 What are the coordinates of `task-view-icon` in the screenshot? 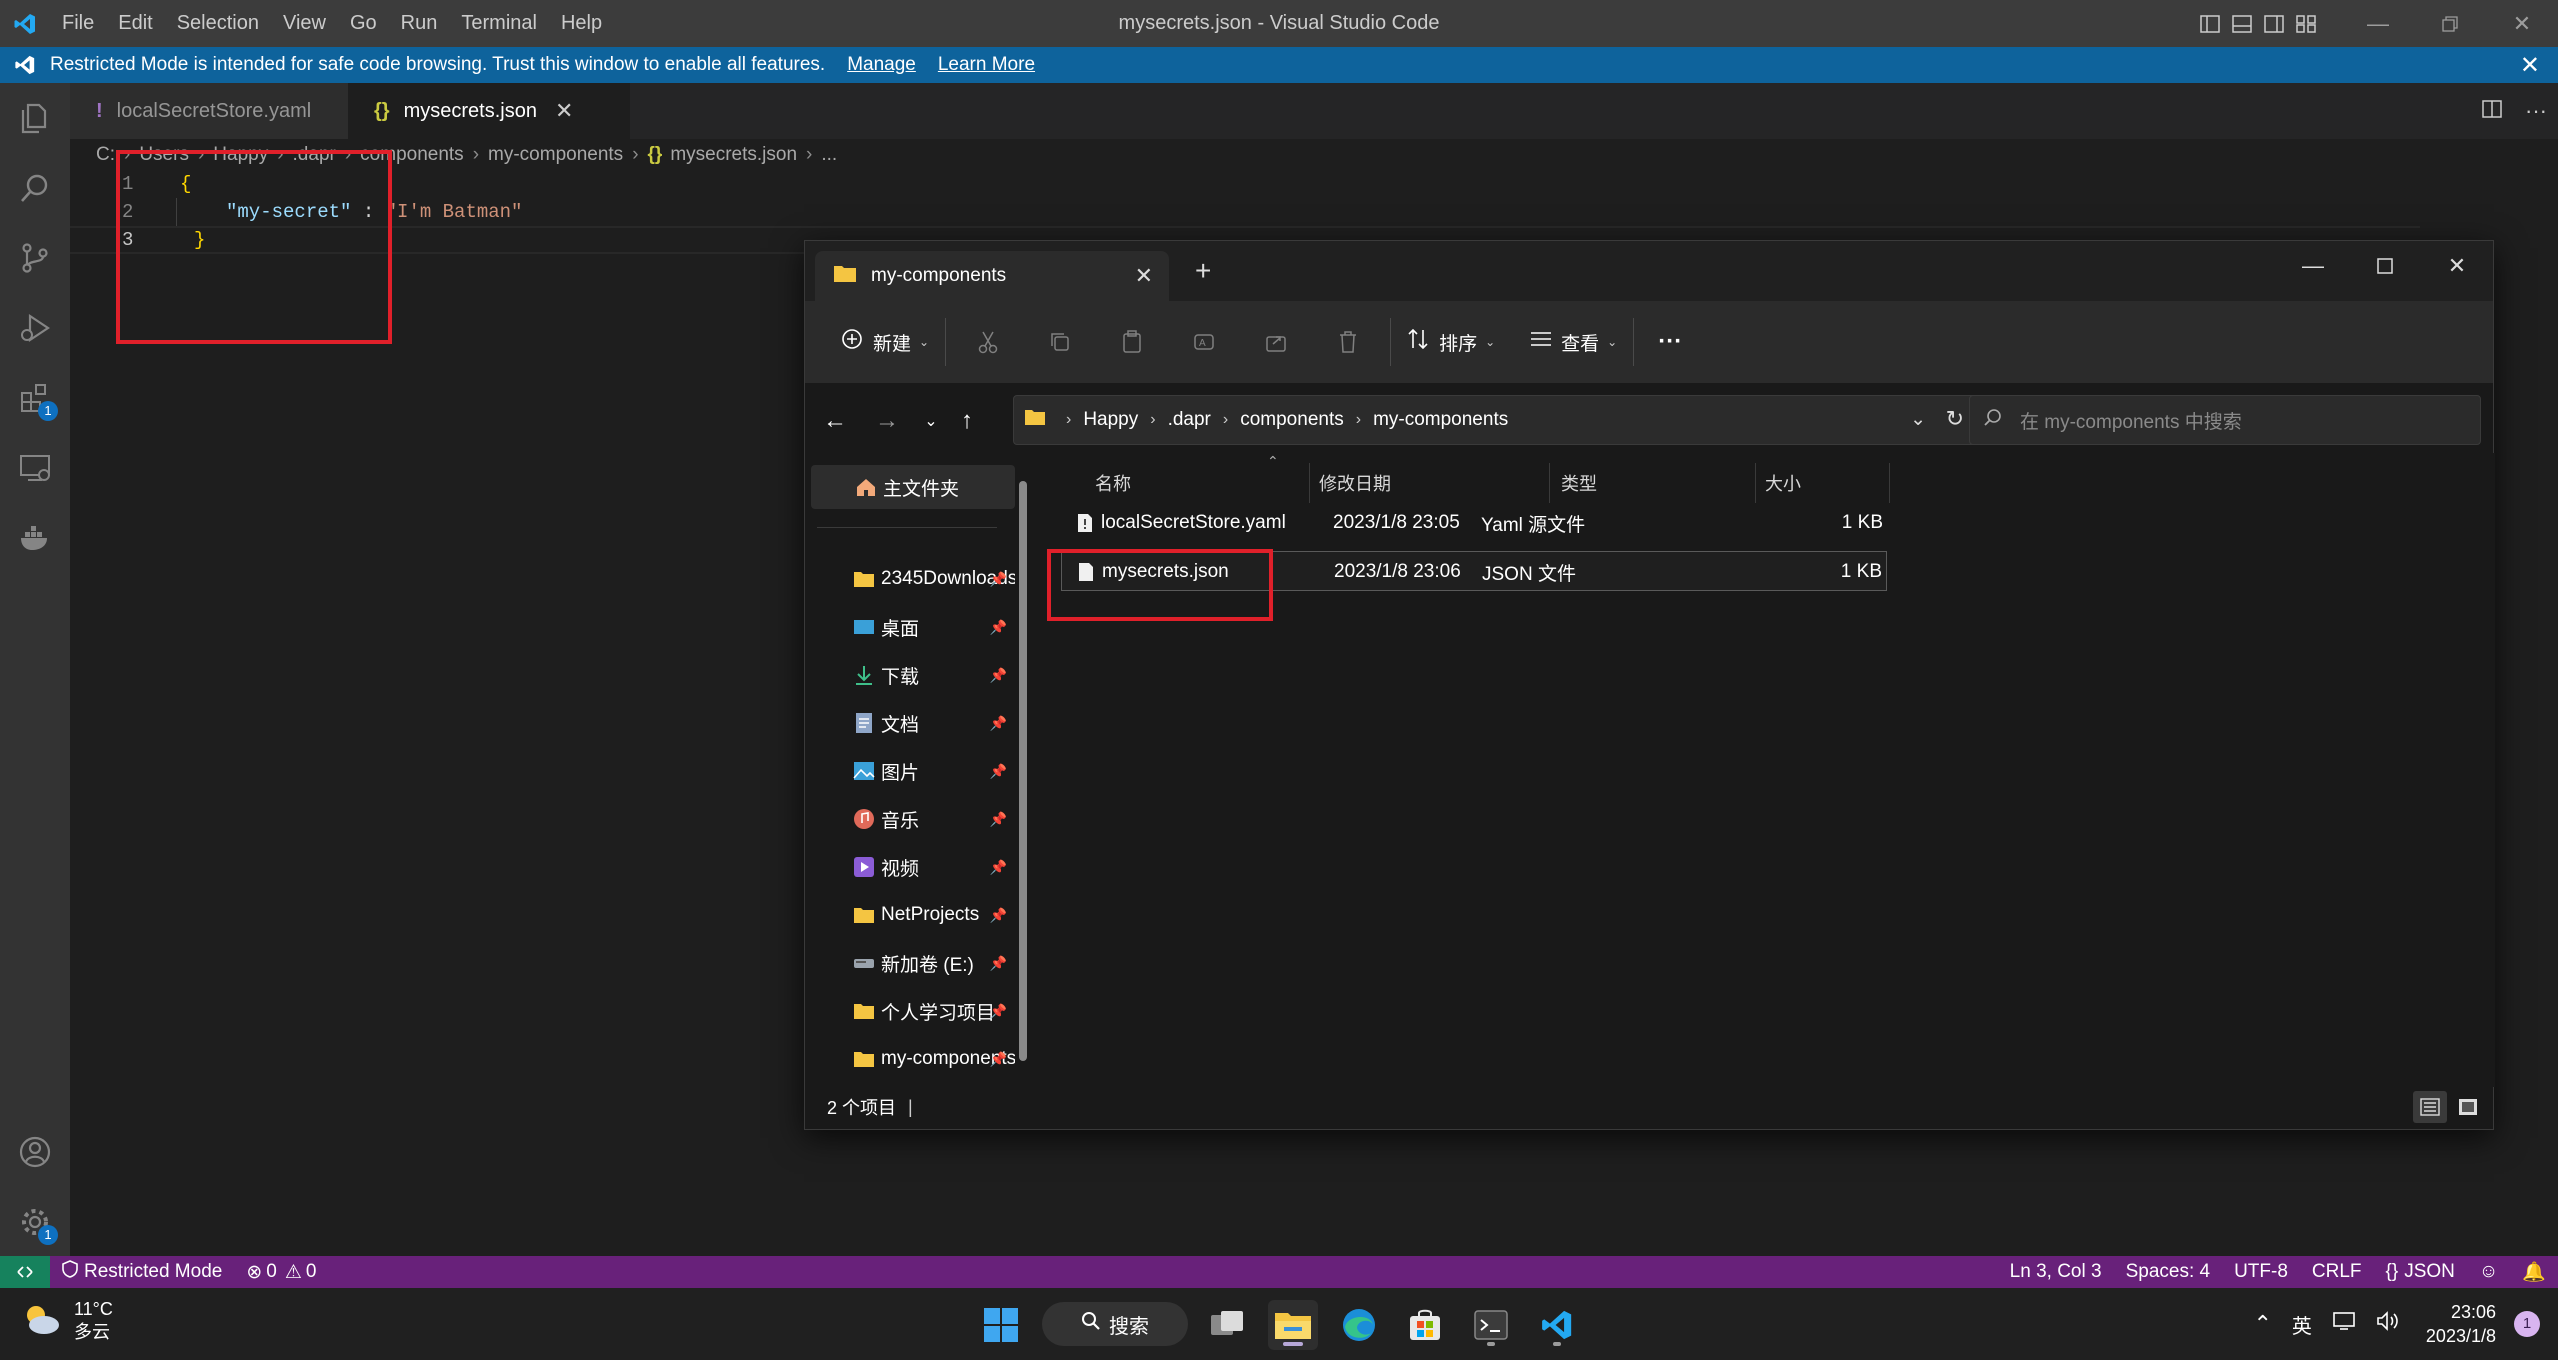 It's located at (1227, 1325).